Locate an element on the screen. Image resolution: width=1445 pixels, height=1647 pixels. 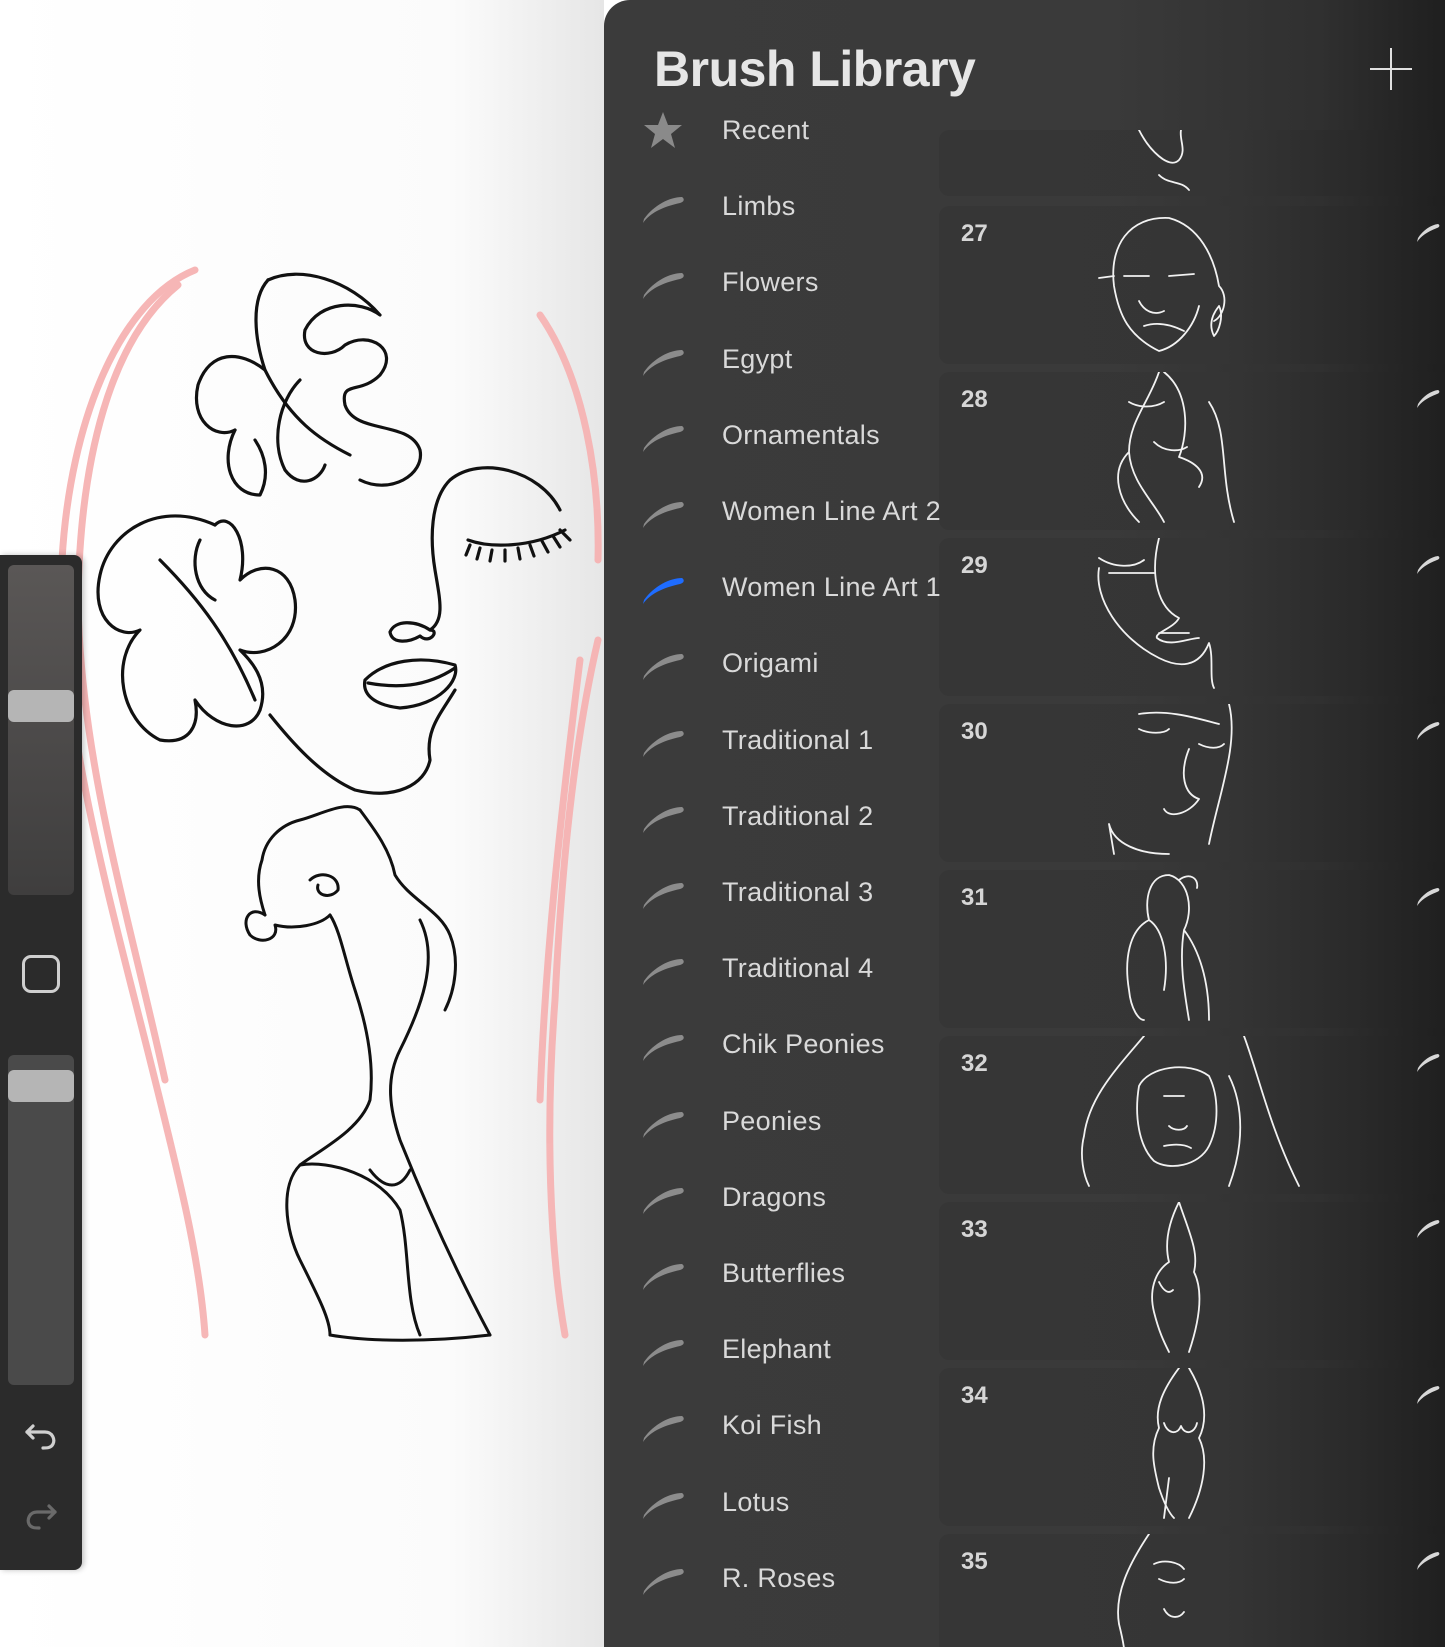
brush-set-item: Peonies is located at coordinates (769, 1121).